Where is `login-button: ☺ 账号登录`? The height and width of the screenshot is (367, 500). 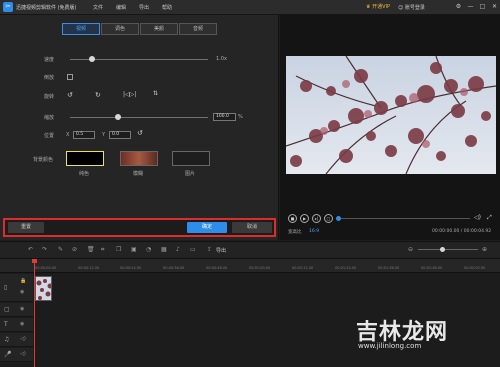 login-button: ☺ 账号登录 is located at coordinates (411, 7).